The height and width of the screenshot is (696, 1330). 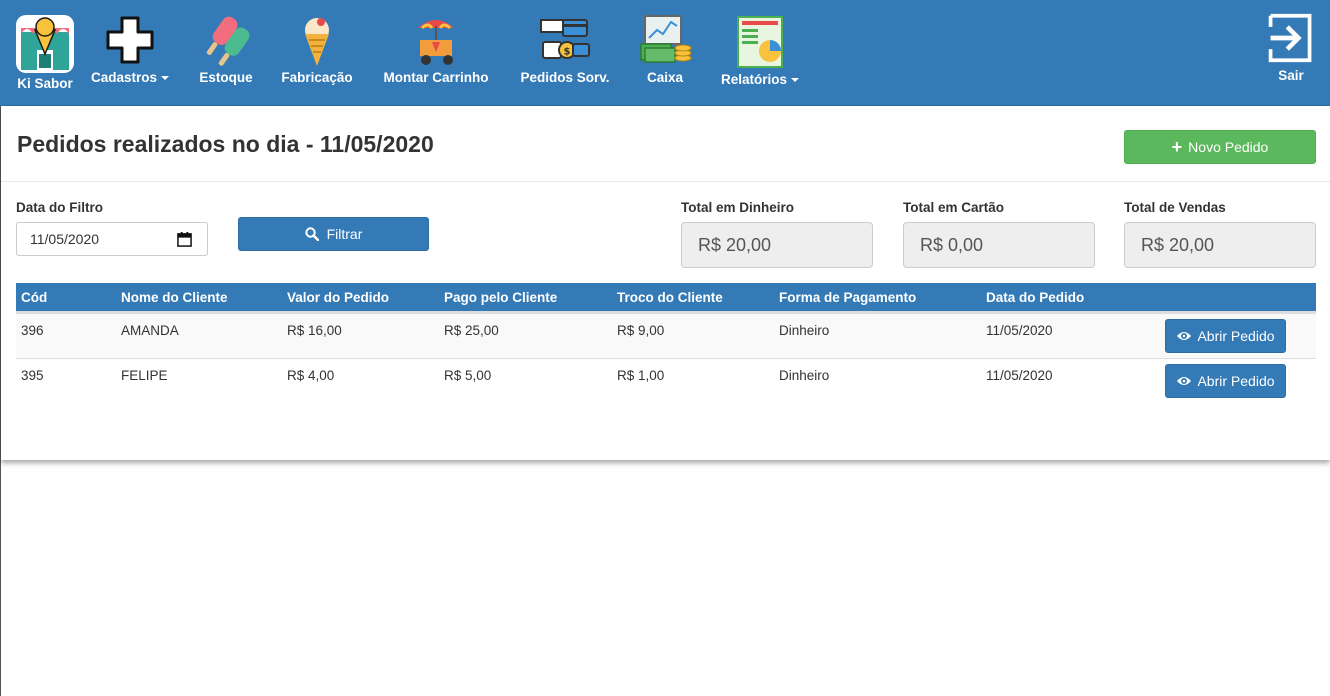 I want to click on logout-link: Sair, so click(x=1291, y=53).